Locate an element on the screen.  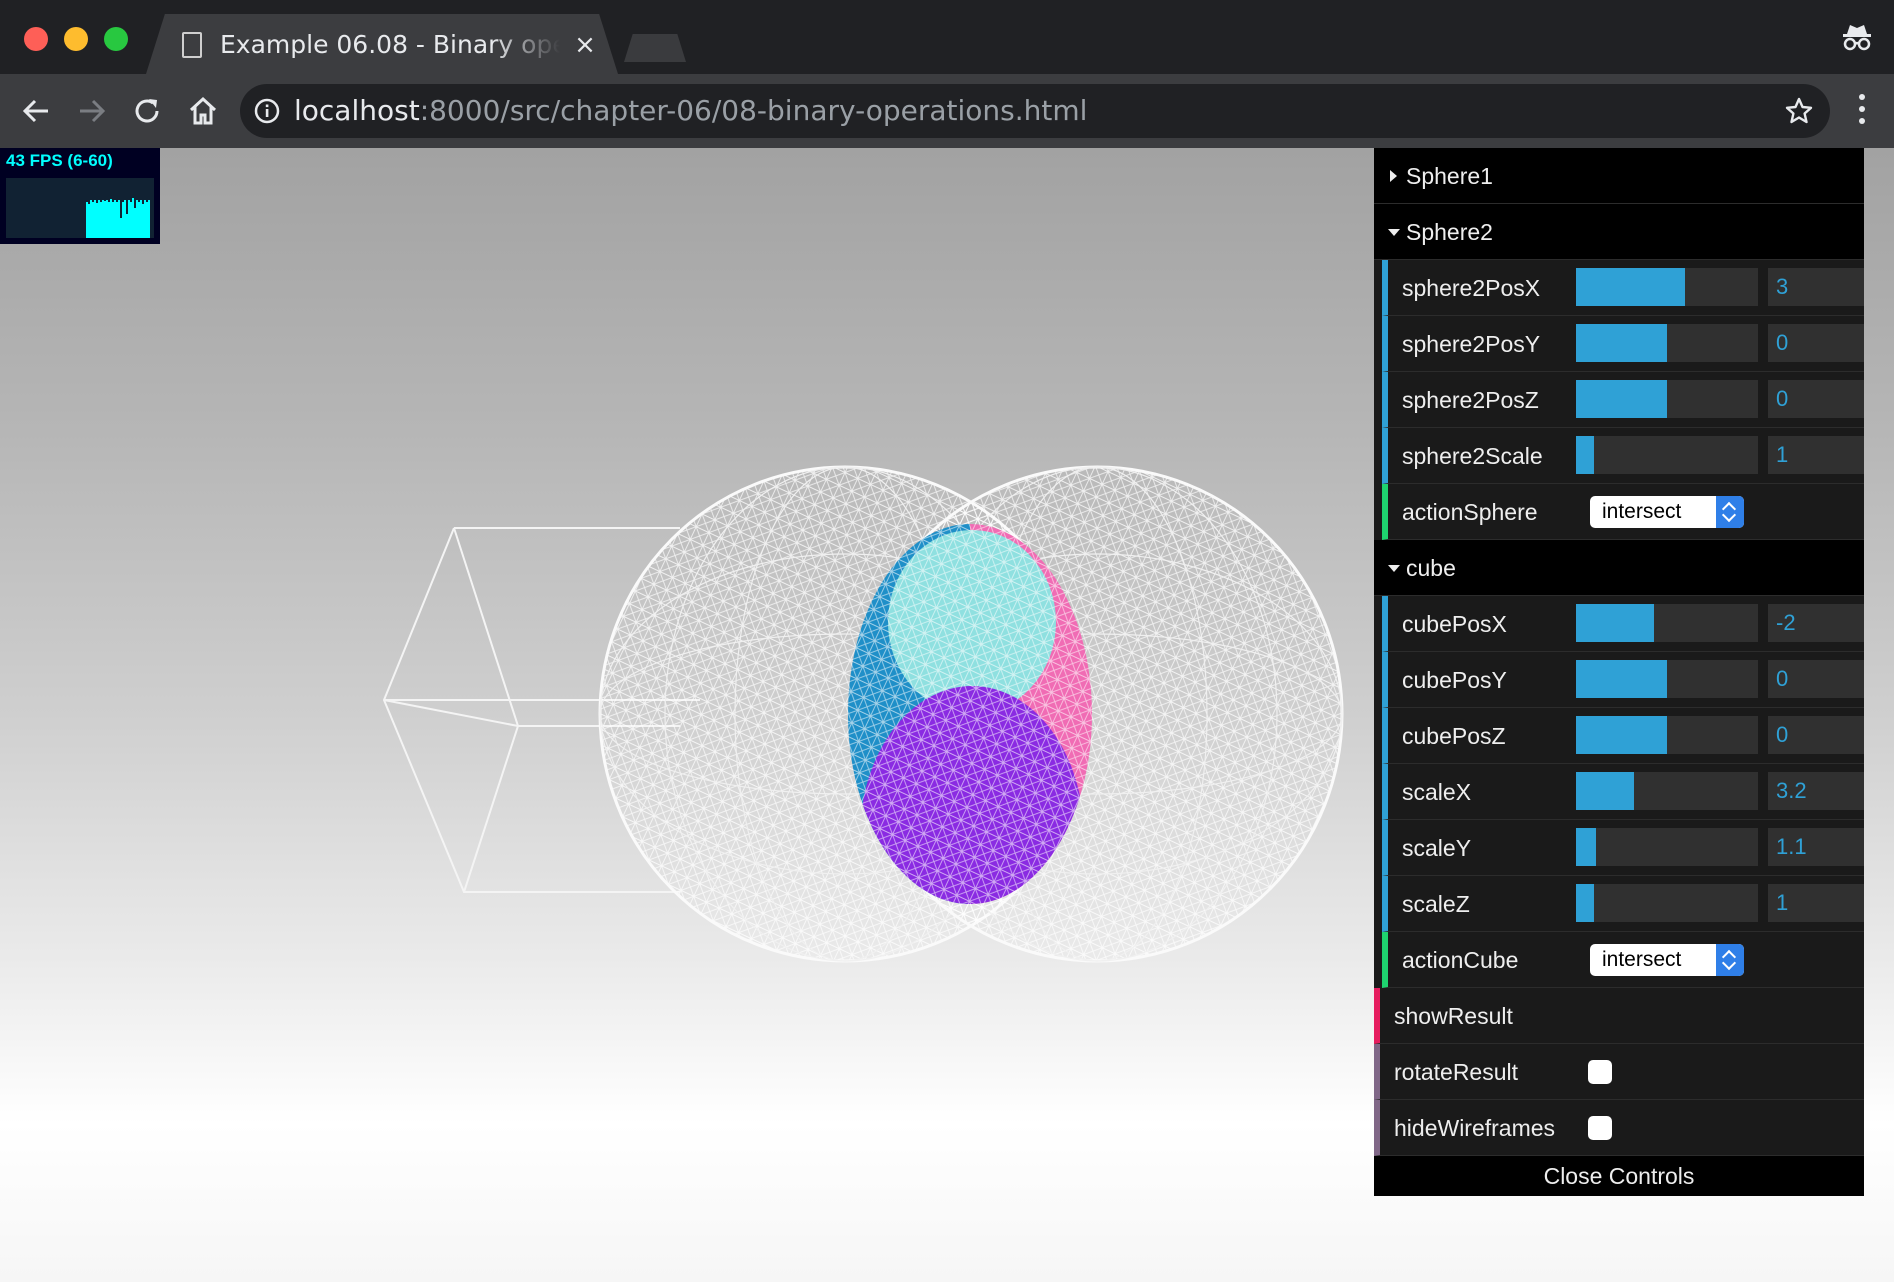
folder-sphere1: Sphere1 is located at coordinates (1619, 176).